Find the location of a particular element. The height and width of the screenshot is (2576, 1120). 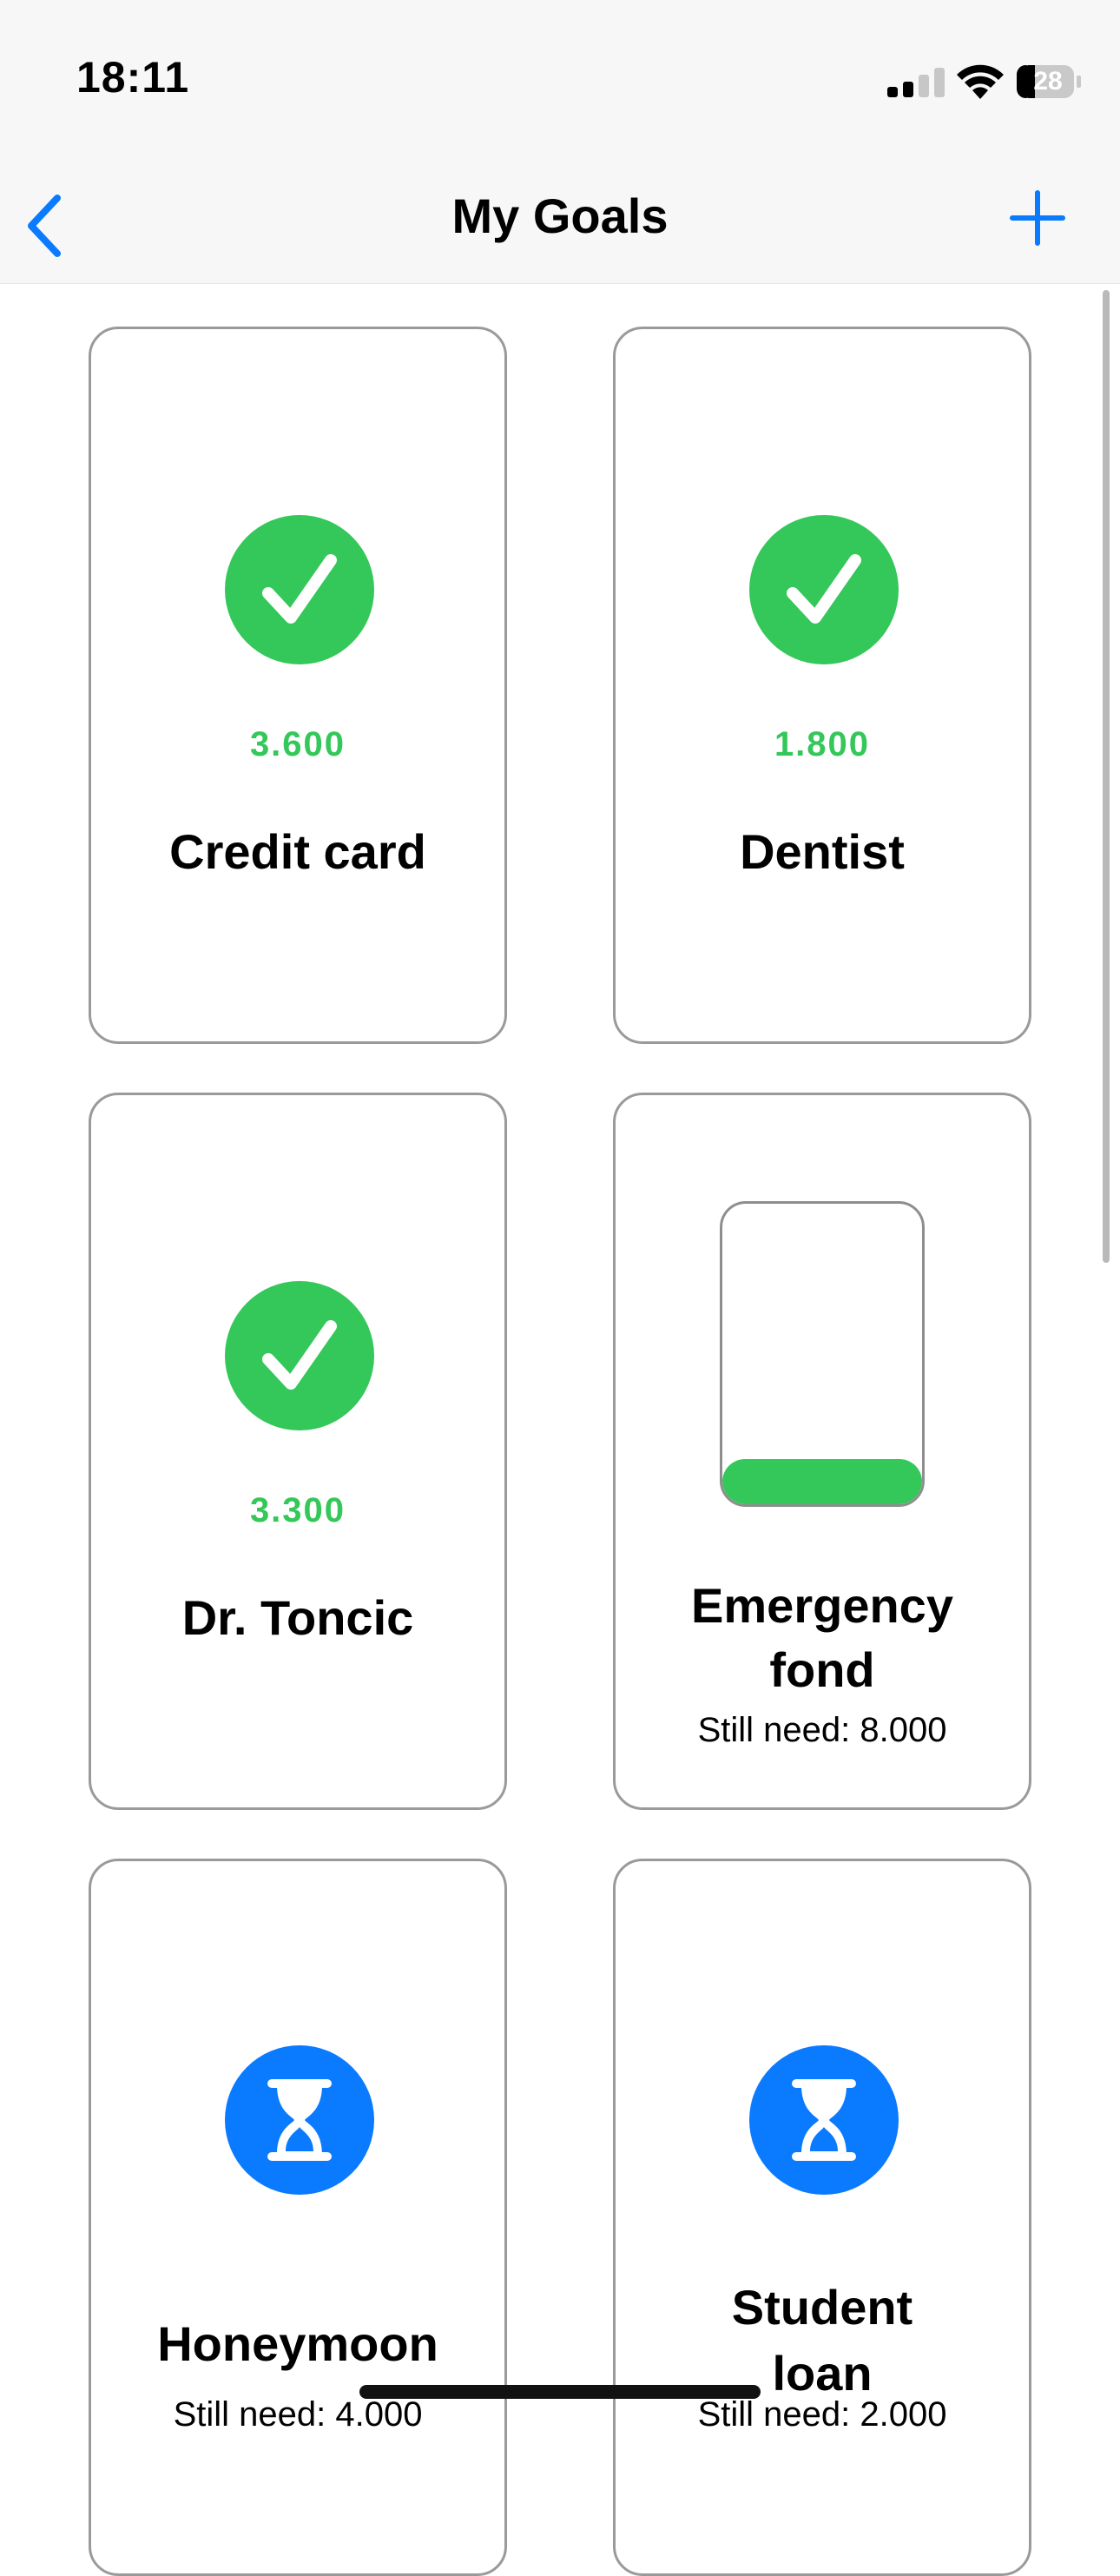

goal-remaining: Still need: 8.000 is located at coordinates (822, 1730).